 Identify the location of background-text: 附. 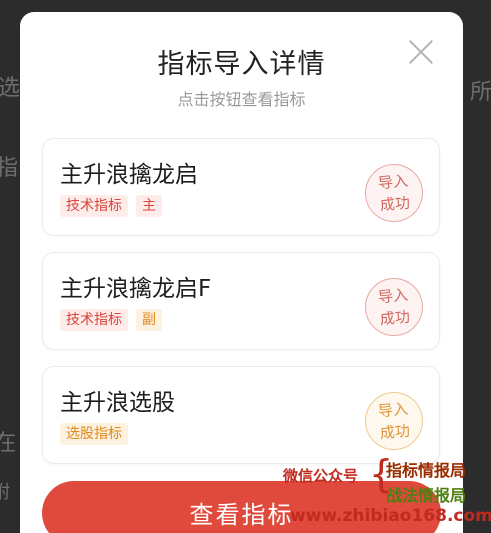
(5, 492).